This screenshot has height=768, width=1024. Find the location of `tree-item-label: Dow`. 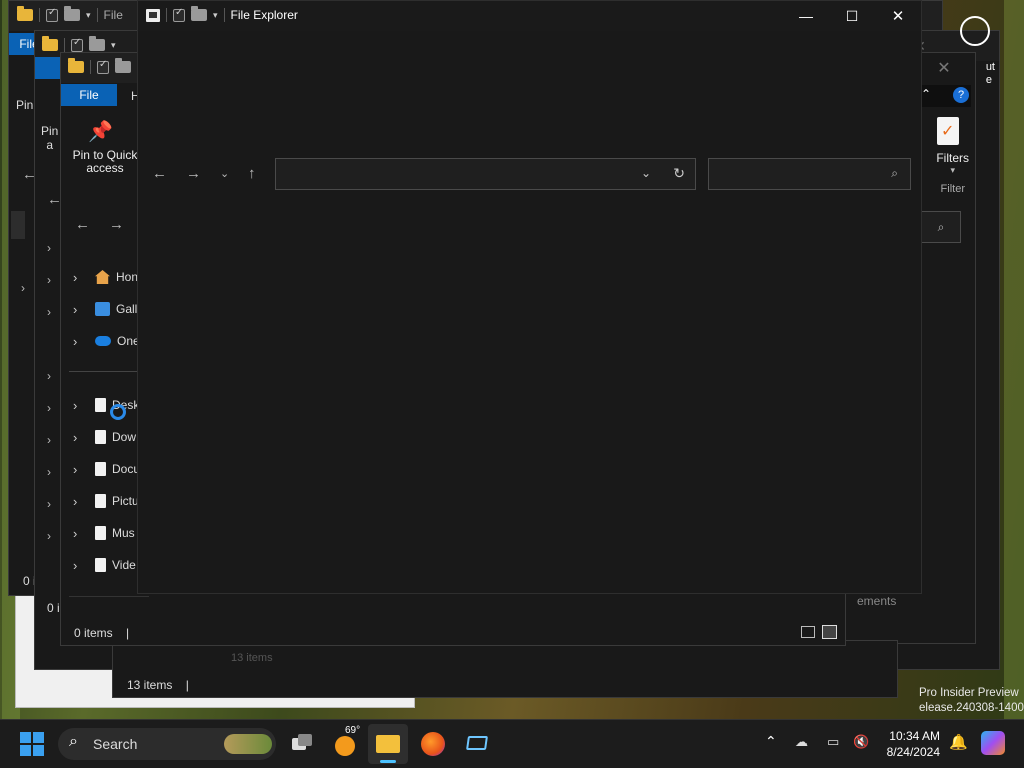

tree-item-label: Dow is located at coordinates (124, 437).